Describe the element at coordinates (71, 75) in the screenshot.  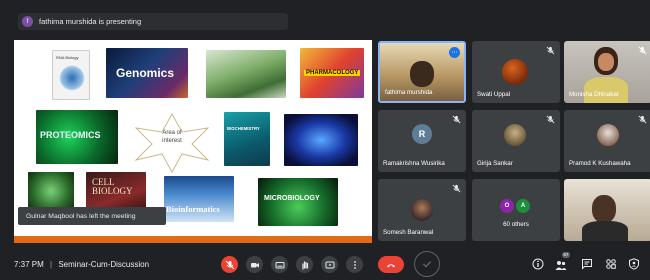
I see `rna-biology-image: RNA Biology` at that location.